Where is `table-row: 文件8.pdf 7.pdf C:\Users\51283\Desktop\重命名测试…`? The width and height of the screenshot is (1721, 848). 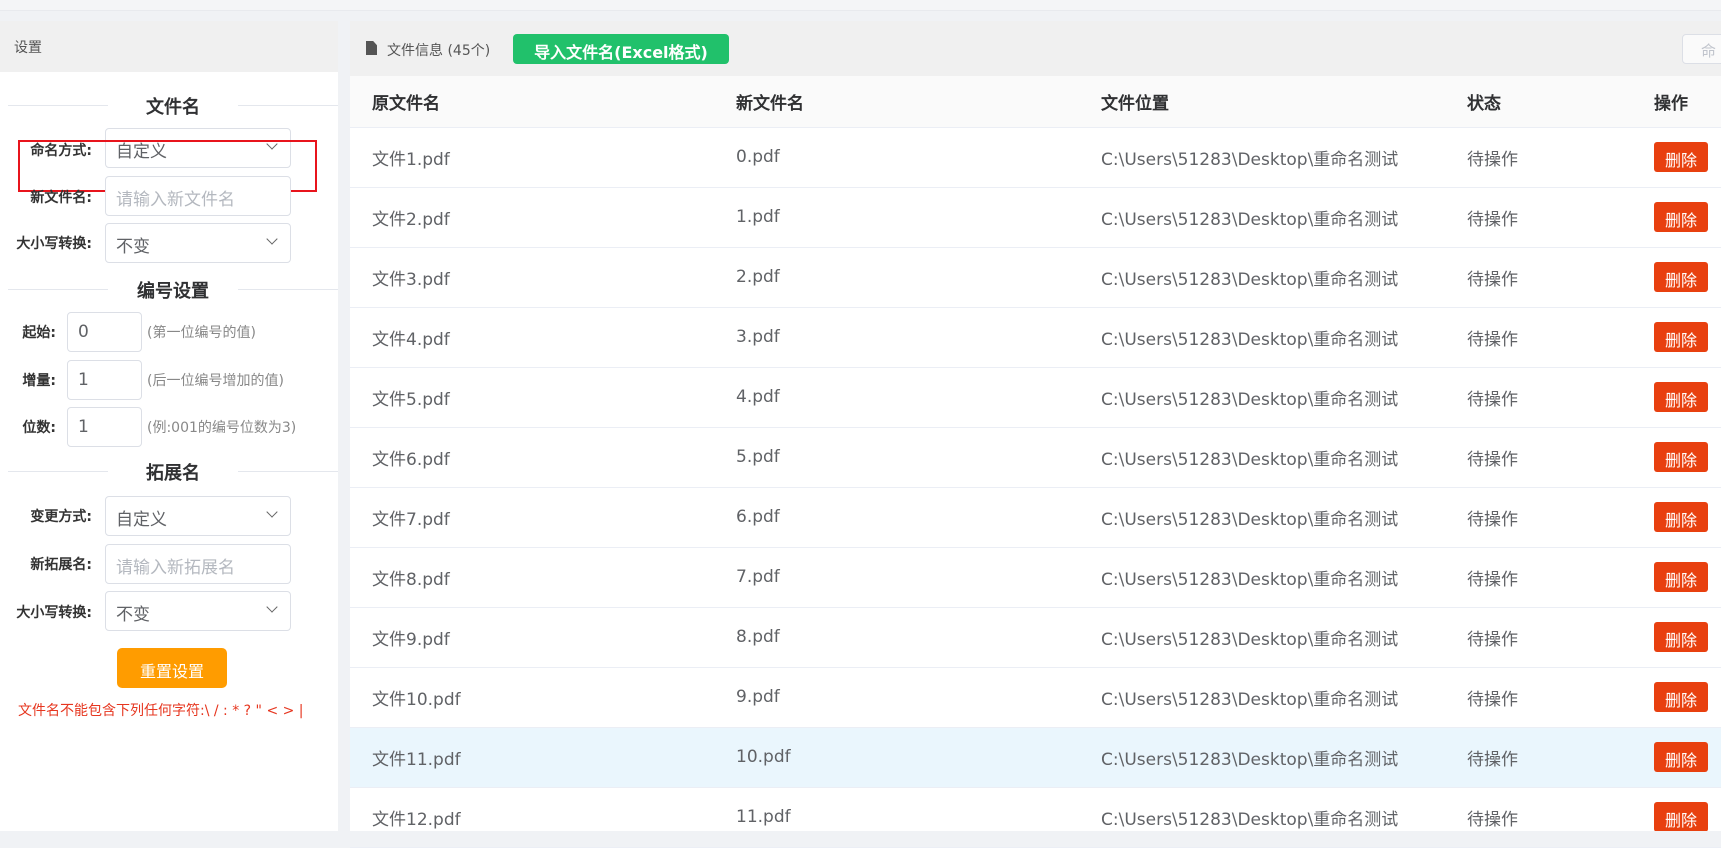 table-row: 文件8.pdf 7.pdf C:\Users\51283\Desktop\重命名测试… is located at coordinates (1035, 577).